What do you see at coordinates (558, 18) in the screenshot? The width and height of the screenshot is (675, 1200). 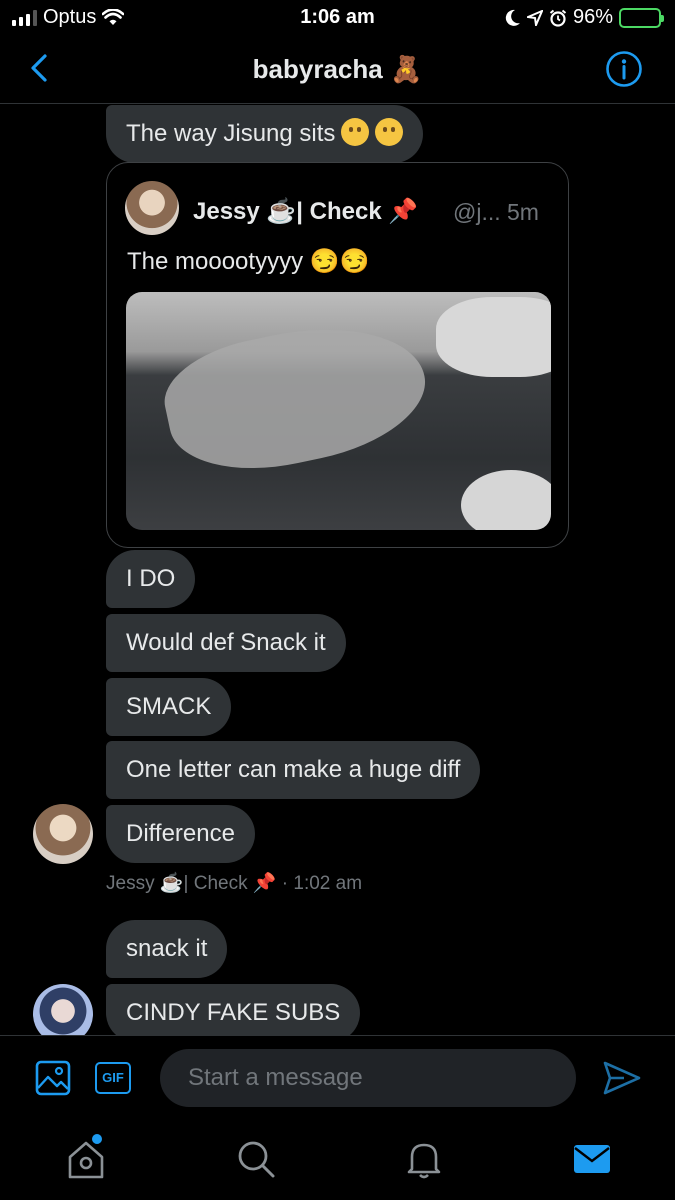 I see `alarm-icon` at bounding box center [558, 18].